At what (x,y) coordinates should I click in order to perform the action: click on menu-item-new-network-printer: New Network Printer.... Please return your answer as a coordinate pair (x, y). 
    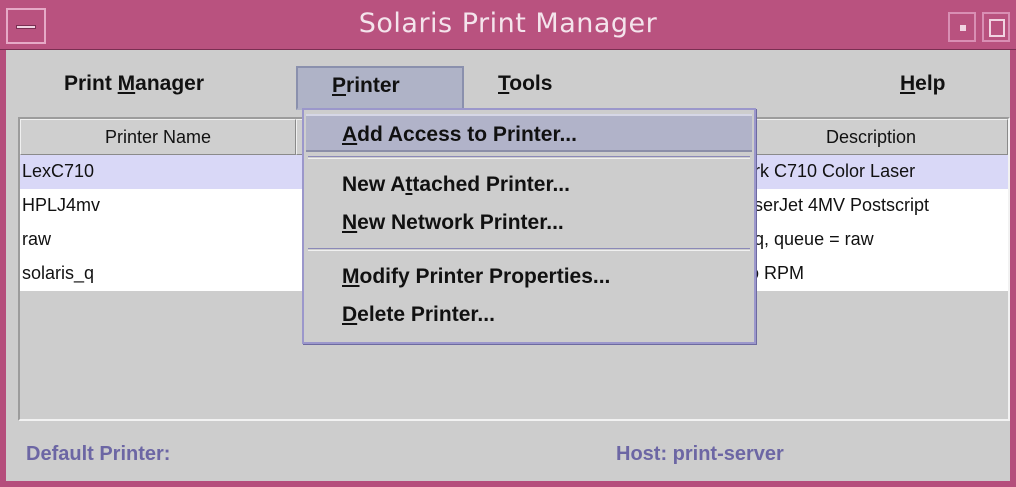
    Looking at the image, I should click on (529, 223).